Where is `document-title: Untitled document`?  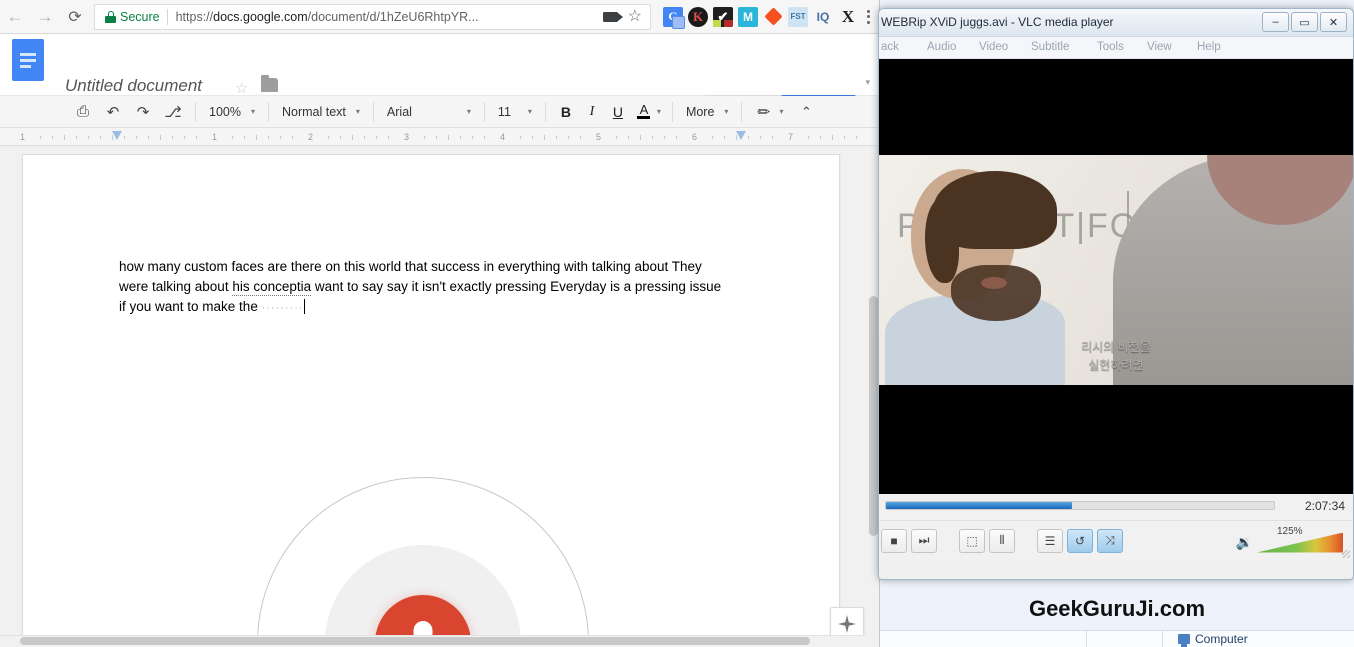
document-title: Untitled document is located at coordinates (133, 86).